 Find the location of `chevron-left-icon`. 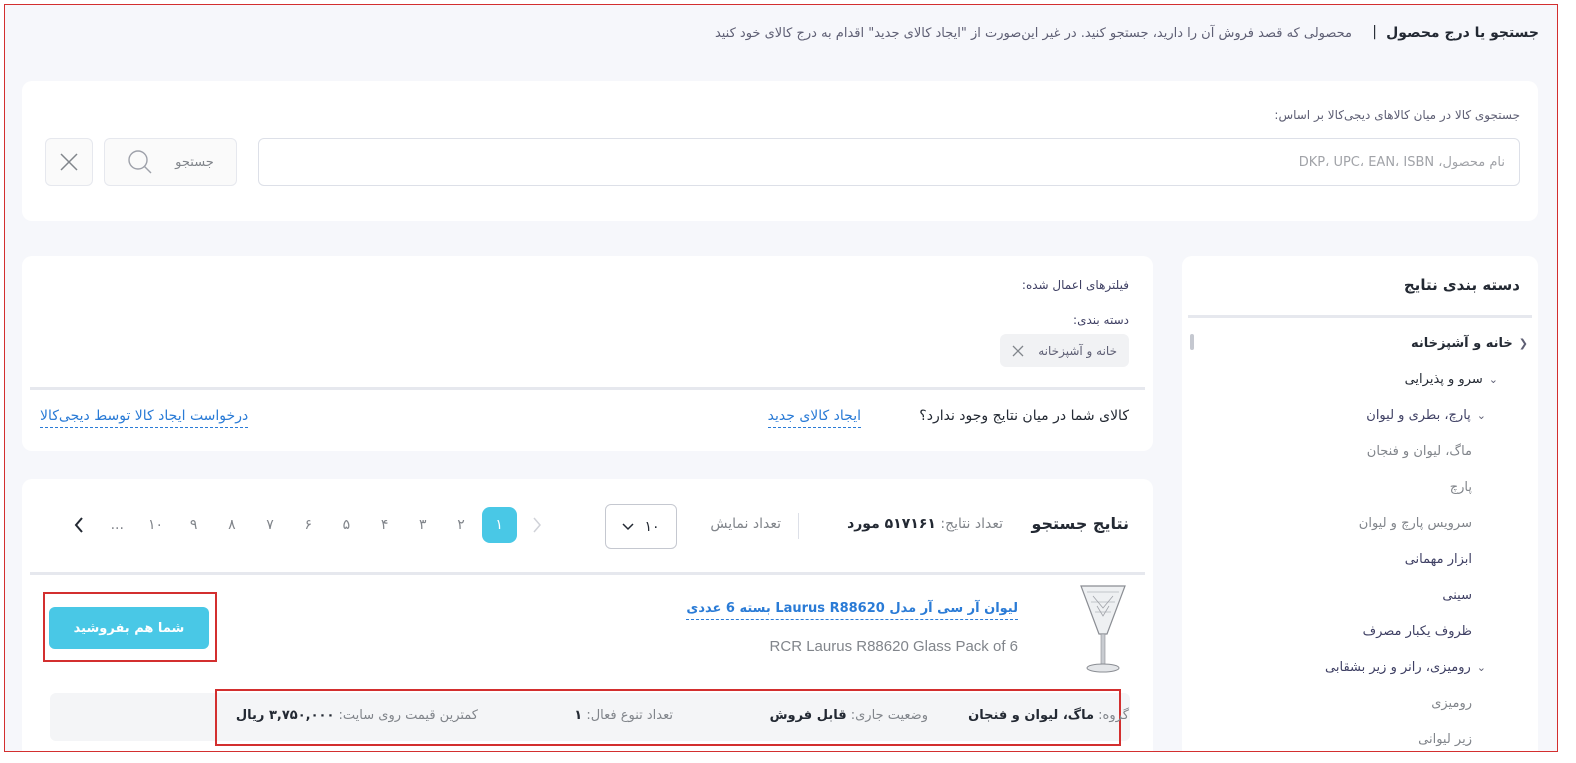

chevron-left-icon is located at coordinates (78, 525).